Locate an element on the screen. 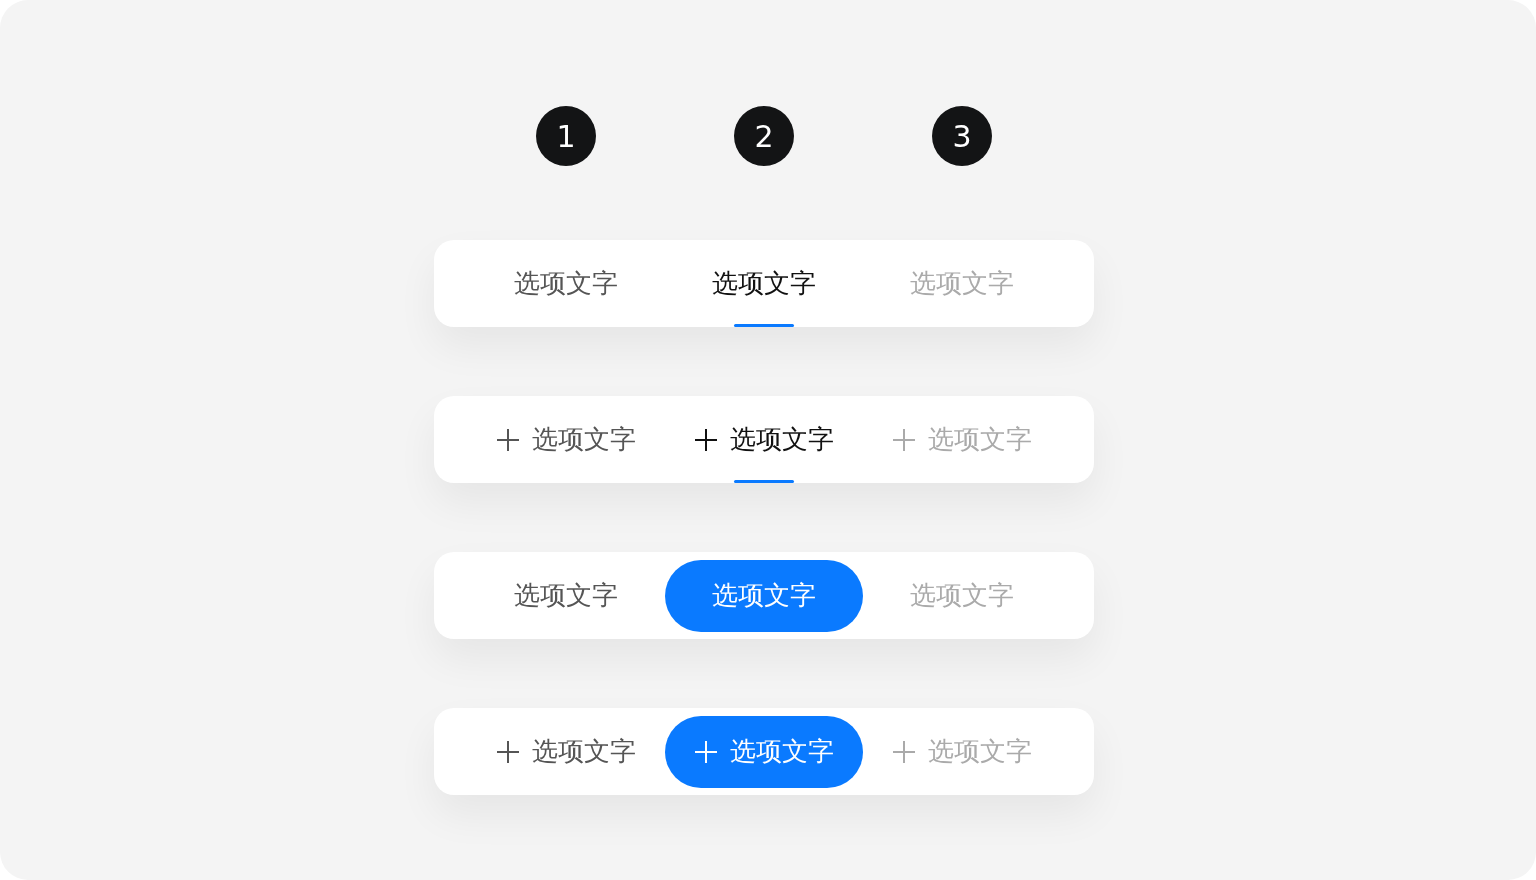  number-badge: 3 is located at coordinates (962, 136).